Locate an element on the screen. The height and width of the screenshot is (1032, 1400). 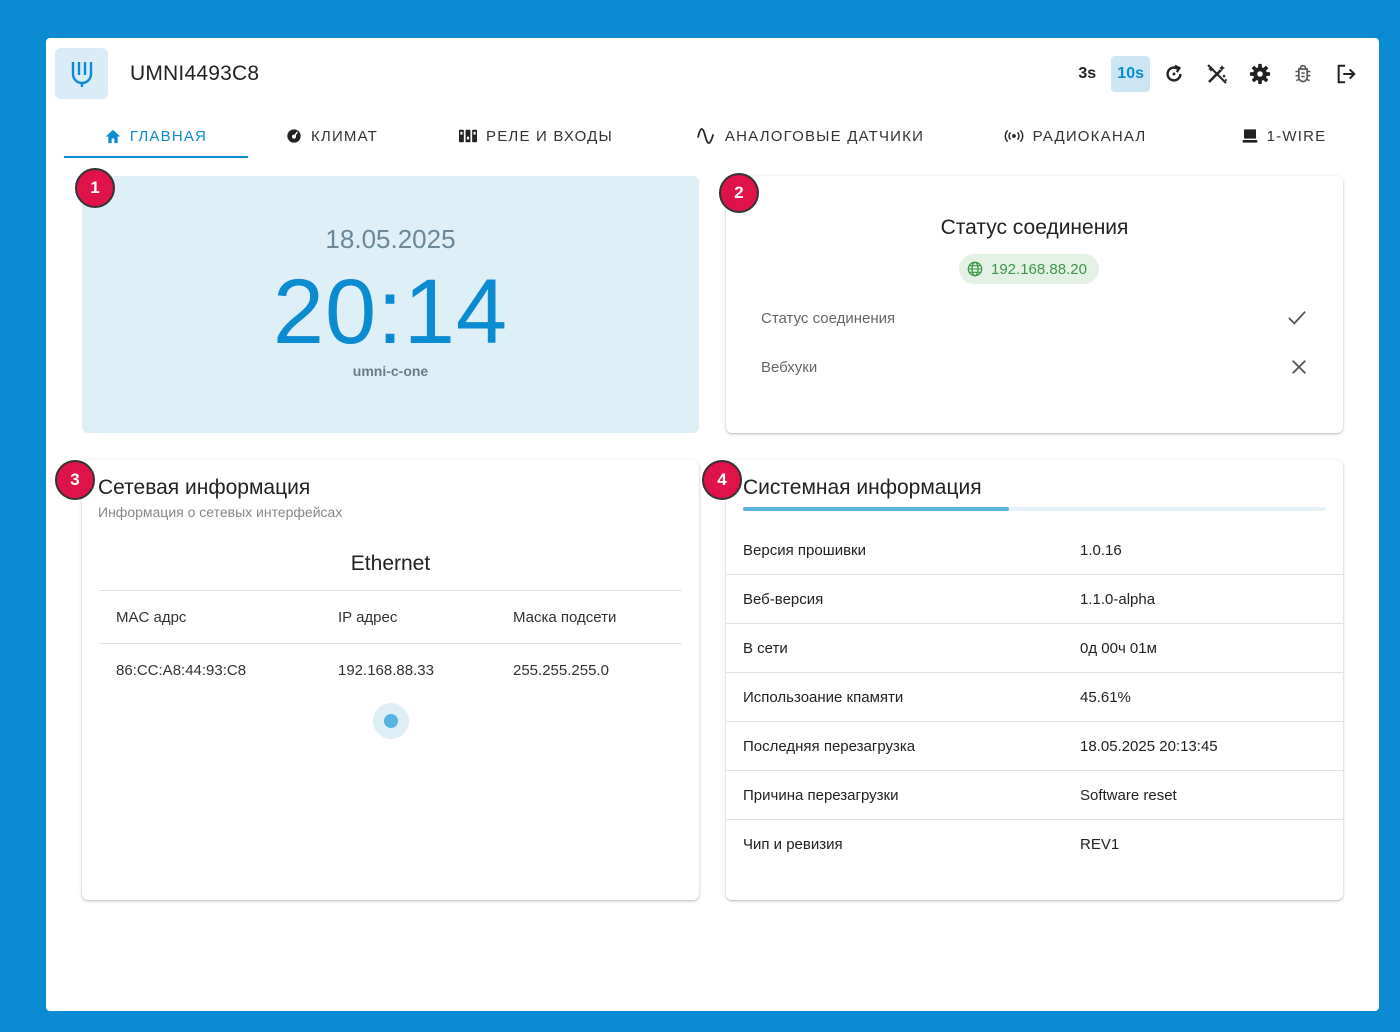
tab-relays-inputs: РЕЛЕ И ВХОДЫ is located at coordinates (536, 136).